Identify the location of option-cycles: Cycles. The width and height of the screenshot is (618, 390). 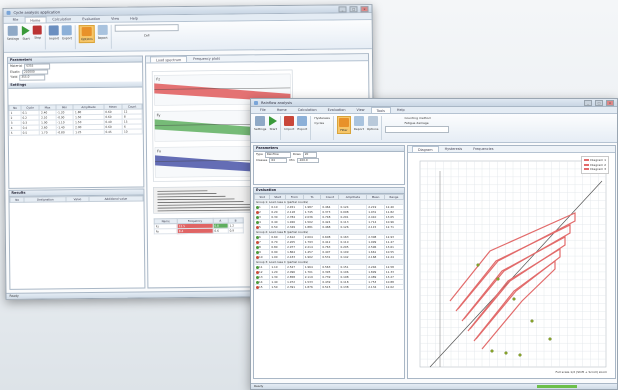
(322, 123).